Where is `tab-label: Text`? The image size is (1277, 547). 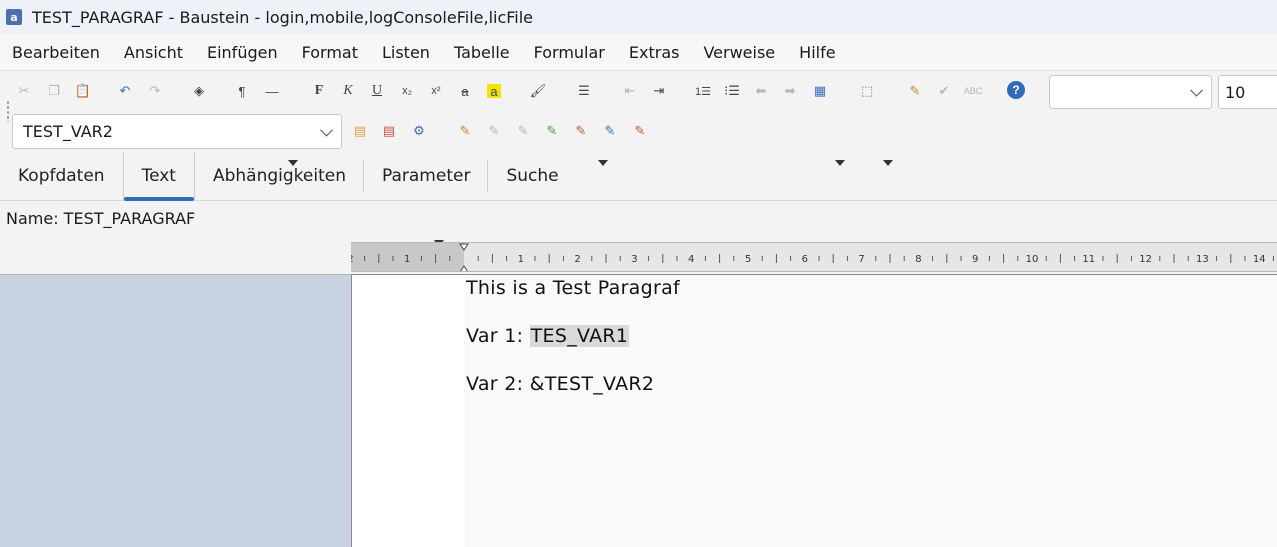 tab-label: Text is located at coordinates (158, 176).